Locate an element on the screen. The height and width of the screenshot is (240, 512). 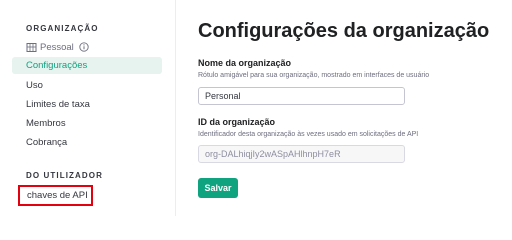
organization-selector: Pessoal is located at coordinates (57, 47).